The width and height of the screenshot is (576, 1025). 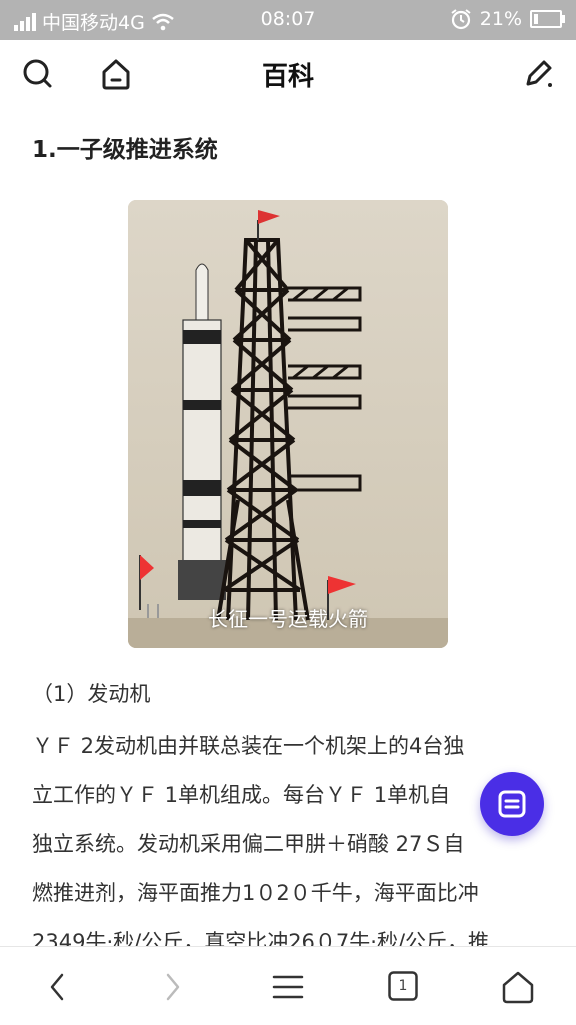 I want to click on tab-count: 1, so click(x=403, y=986).